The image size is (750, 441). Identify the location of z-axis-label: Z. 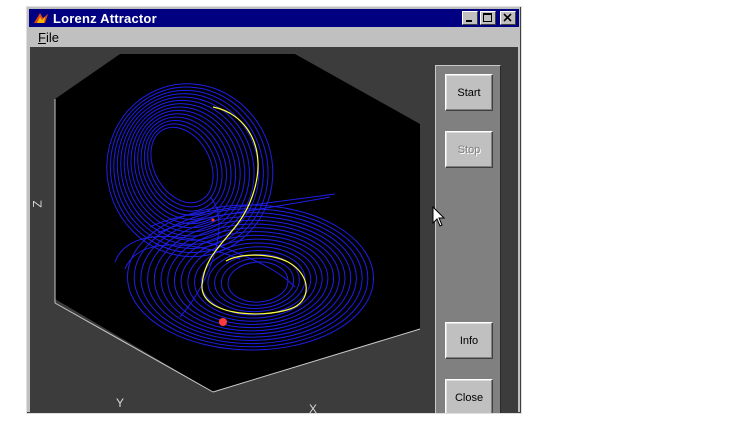
(37, 204).